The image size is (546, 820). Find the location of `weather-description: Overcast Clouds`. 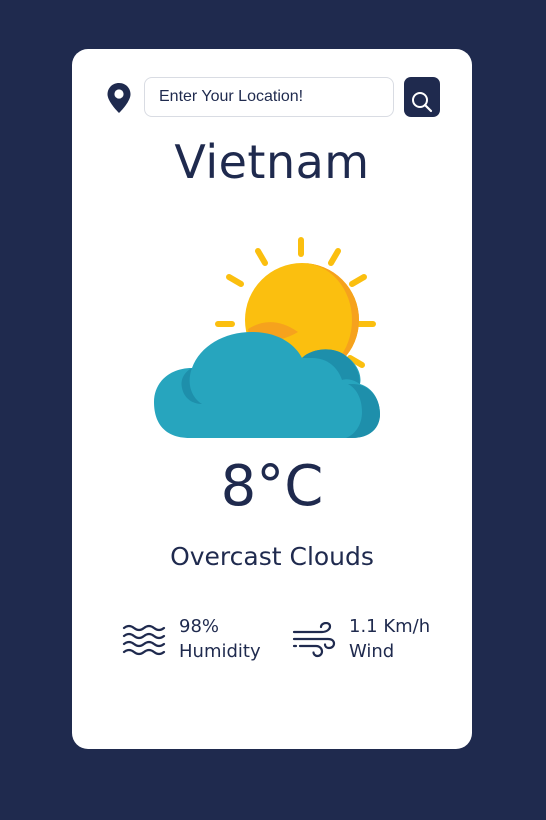

weather-description: Overcast Clouds is located at coordinates (272, 556).